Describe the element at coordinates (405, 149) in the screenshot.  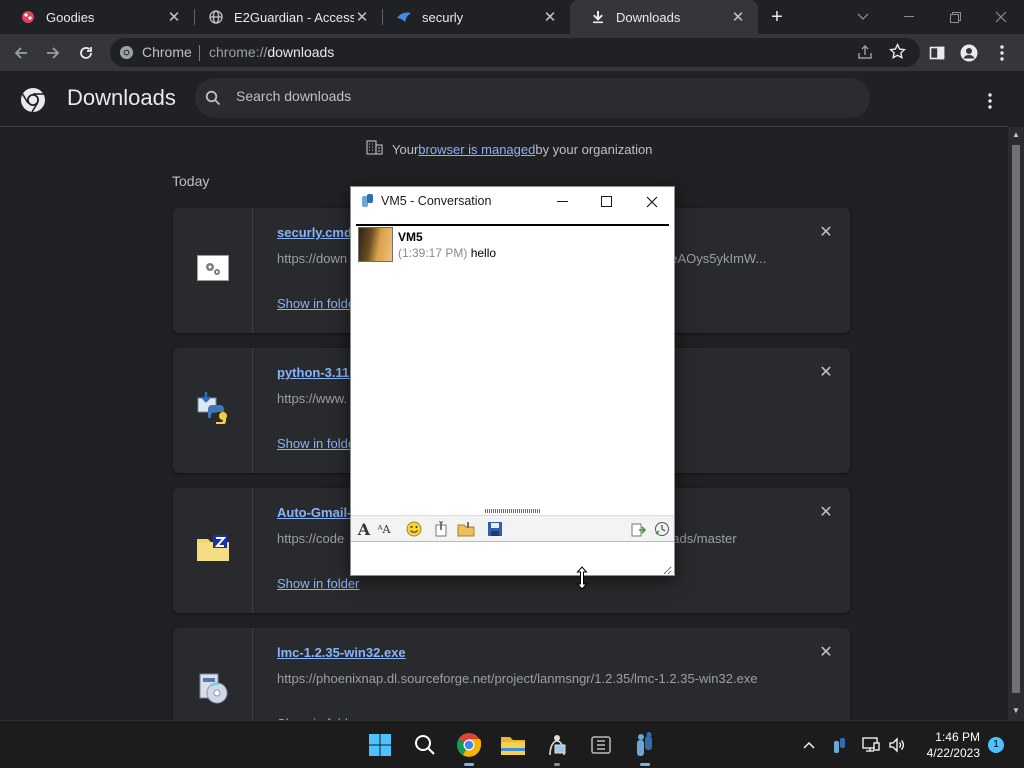
I see `managed-prefix: Your` at that location.